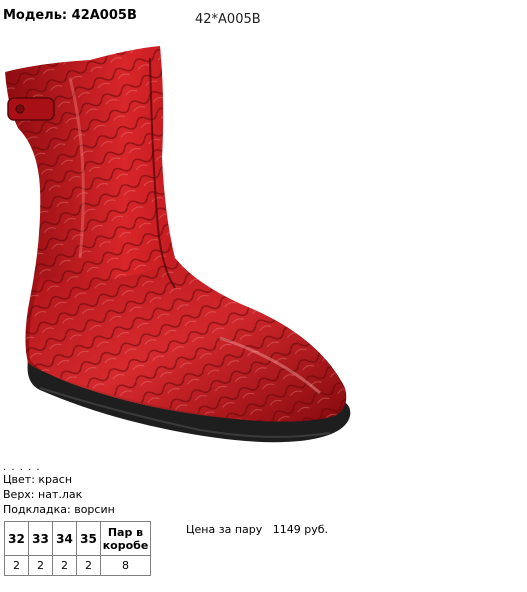 Image resolution: width=527 pixels, height=592 pixels. What do you see at coordinates (64, 565) in the screenshot?
I see `size-value-34: 2` at bounding box center [64, 565].